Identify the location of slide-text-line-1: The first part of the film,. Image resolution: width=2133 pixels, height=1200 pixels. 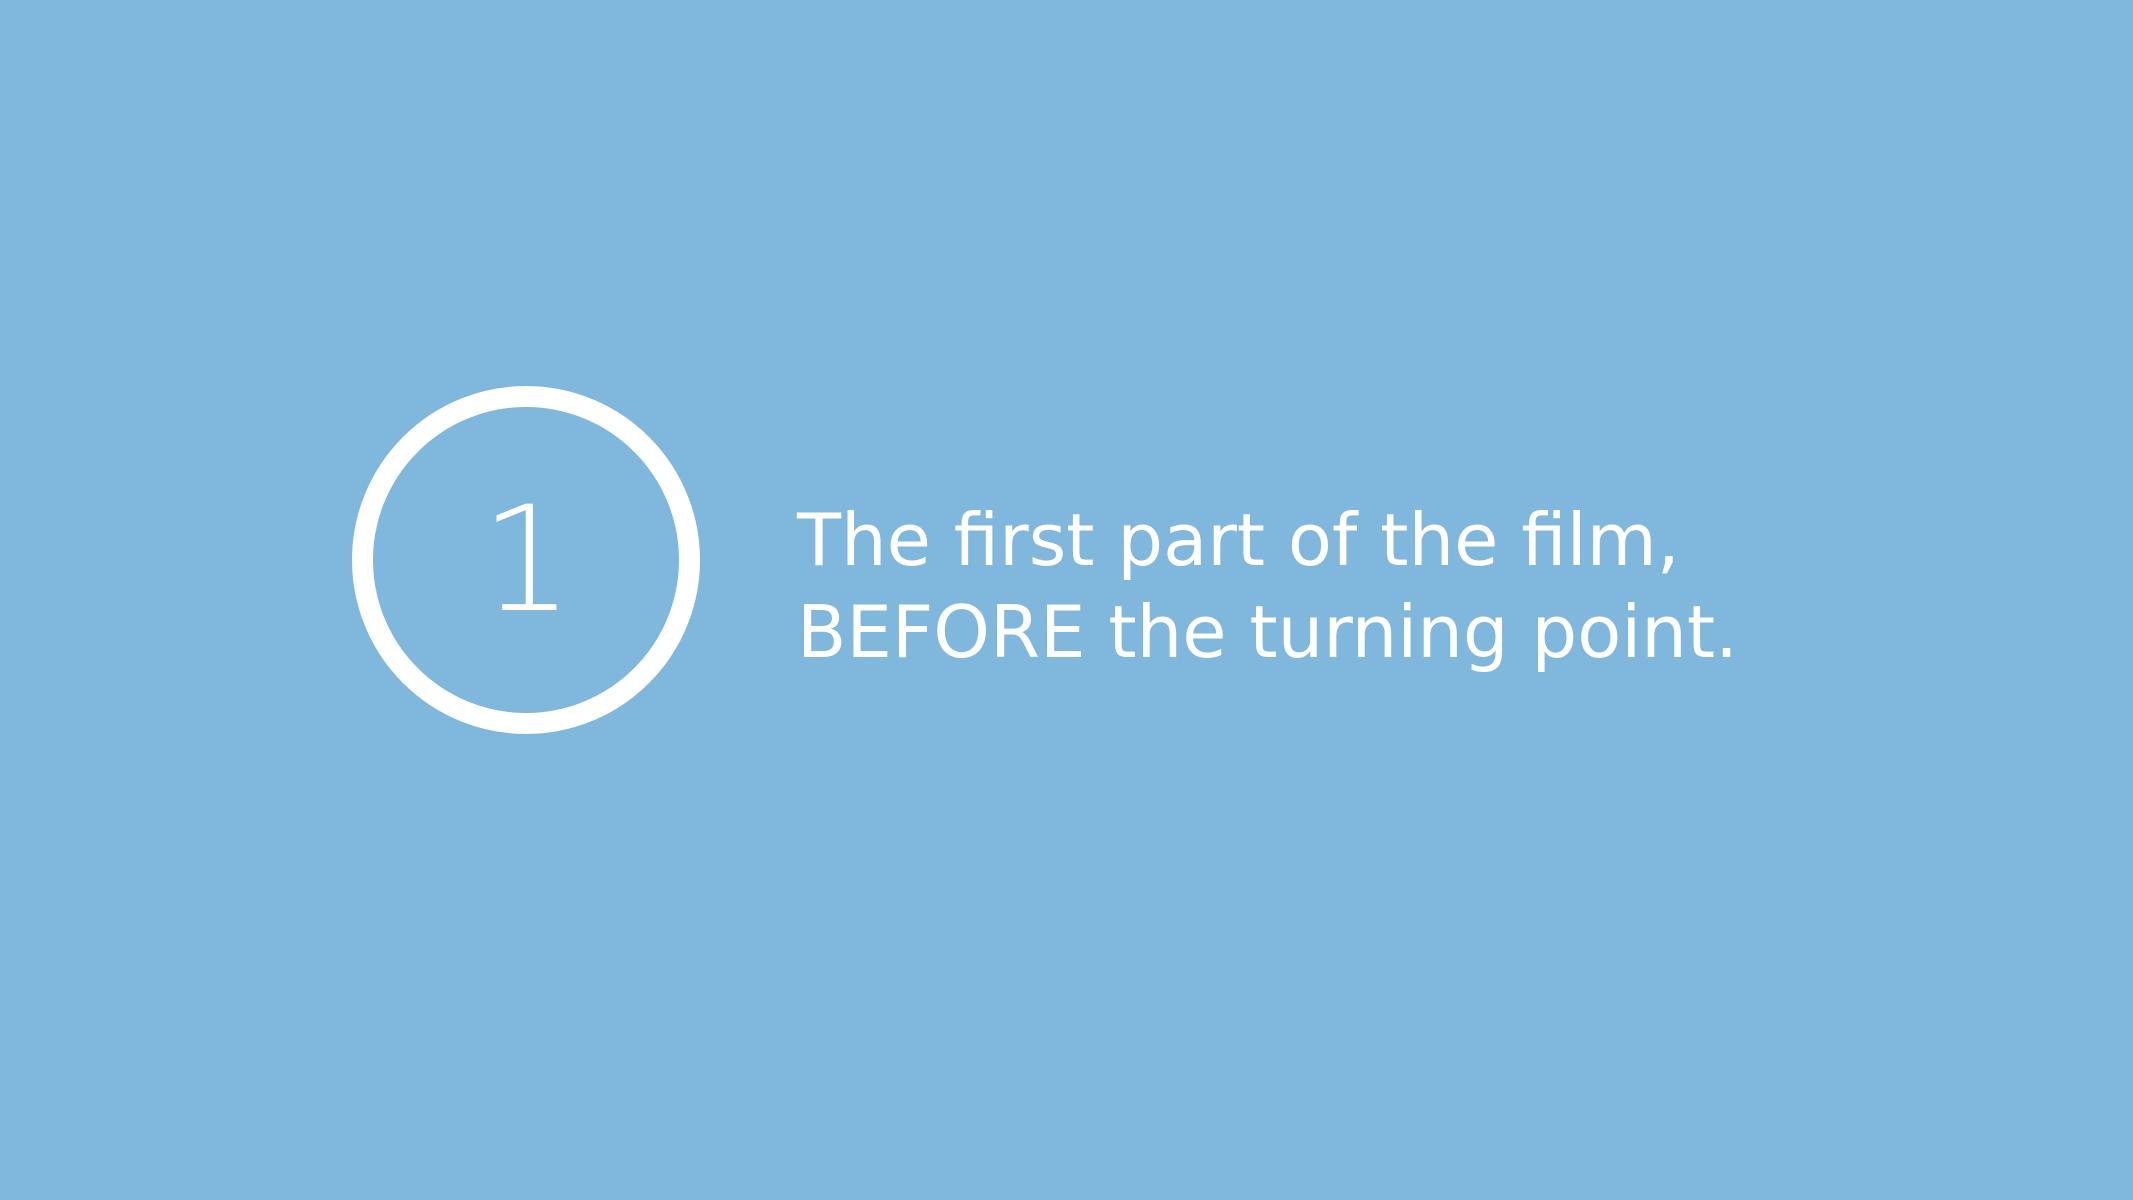
(1238, 540).